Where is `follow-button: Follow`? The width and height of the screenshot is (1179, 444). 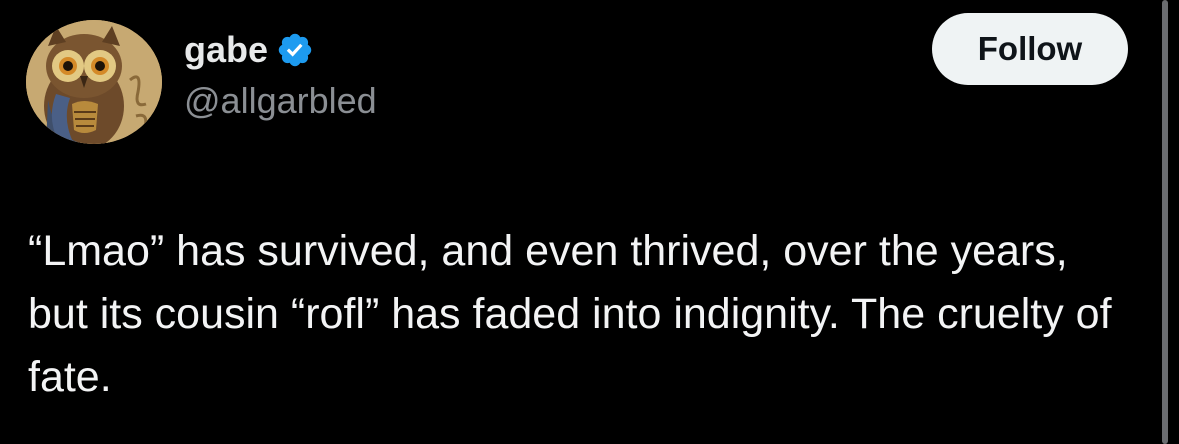
follow-button: Follow is located at coordinates (1030, 49).